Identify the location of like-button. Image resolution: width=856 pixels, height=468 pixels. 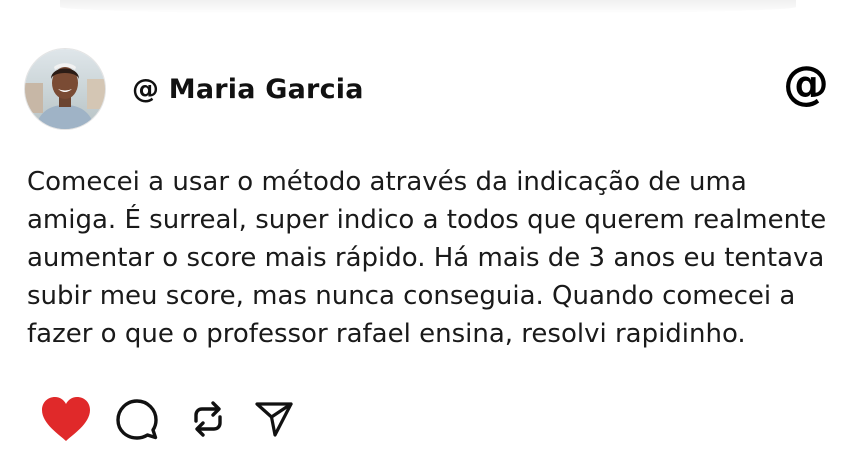
(66, 419).